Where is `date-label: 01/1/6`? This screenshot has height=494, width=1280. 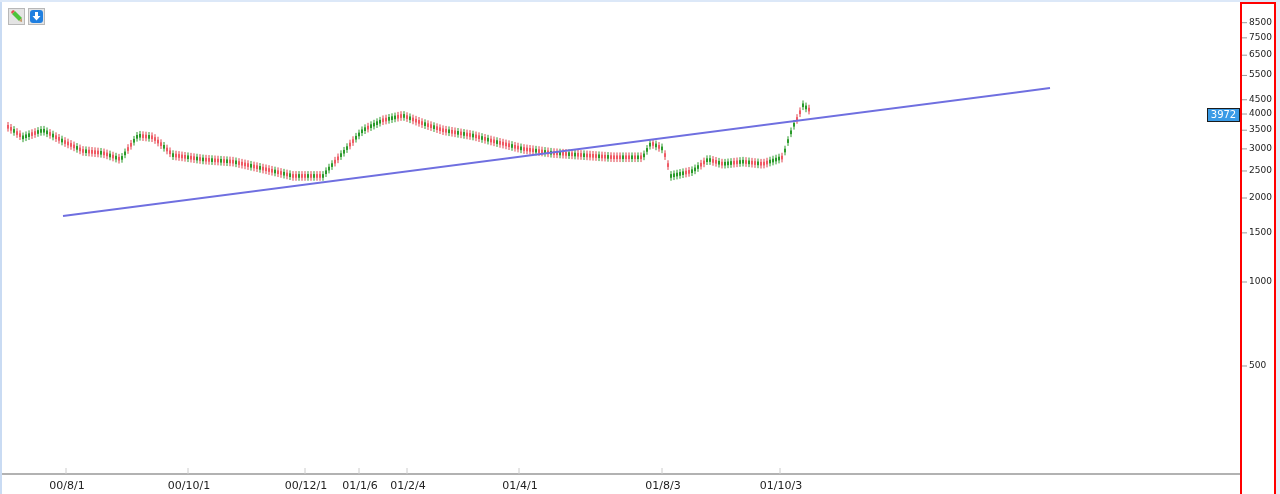 date-label: 01/1/6 is located at coordinates (360, 485).